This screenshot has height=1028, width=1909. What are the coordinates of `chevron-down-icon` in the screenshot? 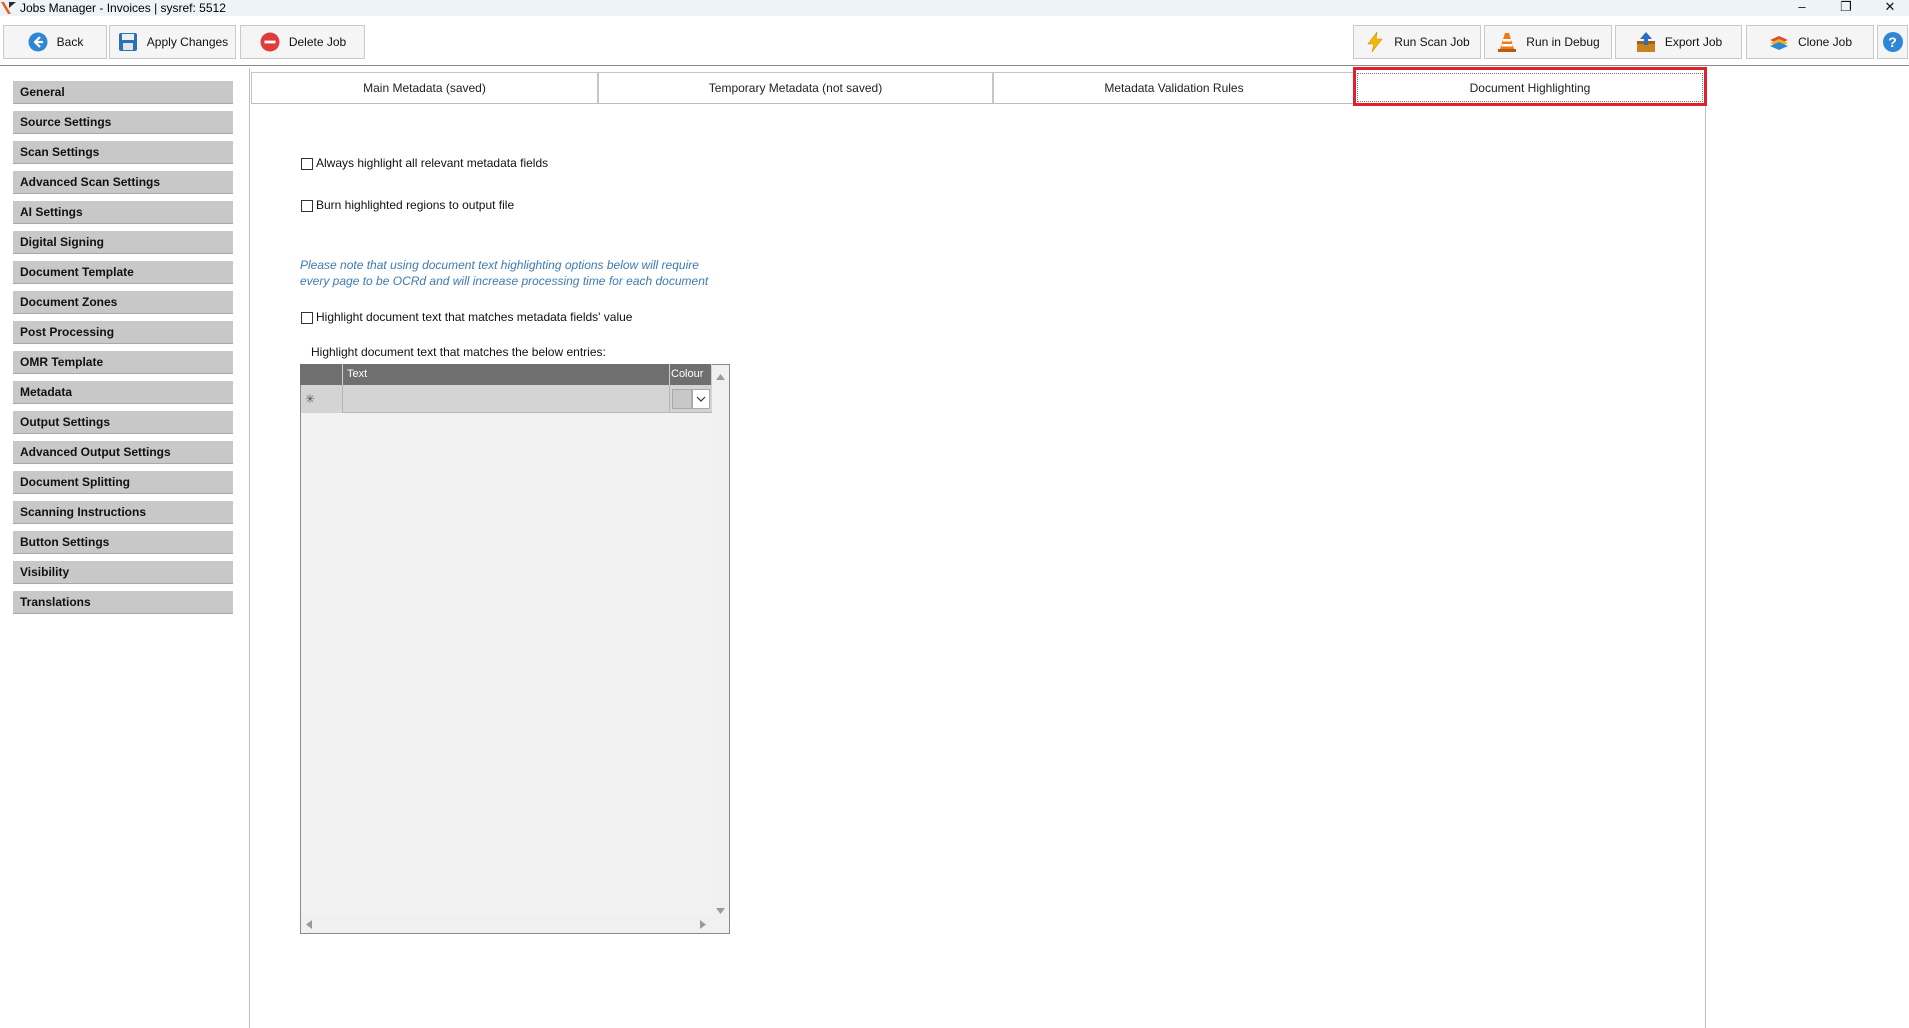 It's located at (701, 399).